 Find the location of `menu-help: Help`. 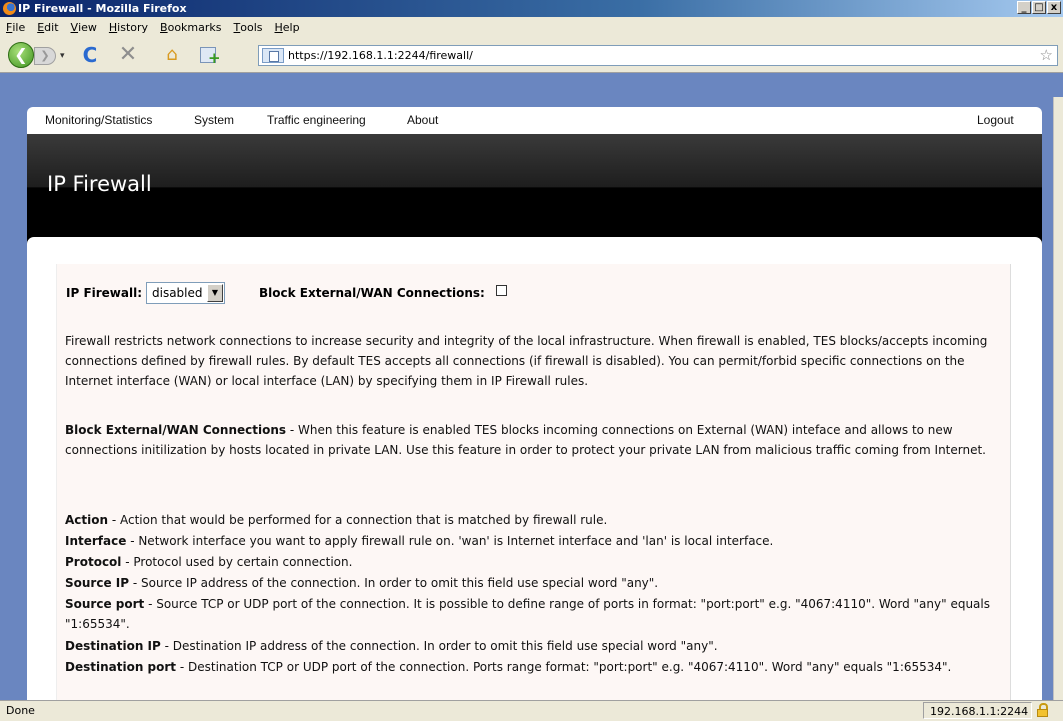

menu-help: Help is located at coordinates (287, 25).